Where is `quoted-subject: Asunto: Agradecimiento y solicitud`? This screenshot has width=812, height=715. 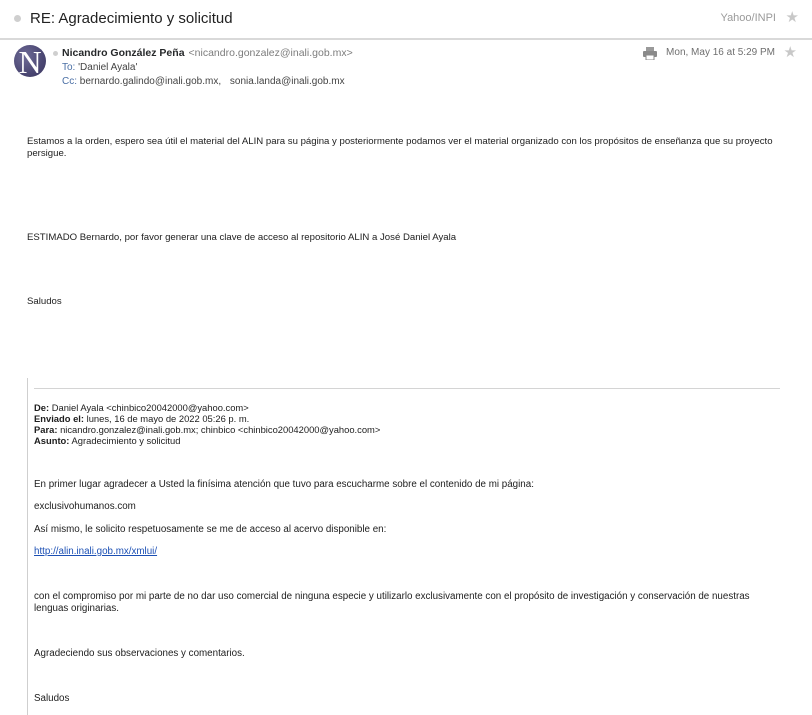
quoted-subject: Asunto: Agradecimiento y solicitud is located at coordinates (107, 440).